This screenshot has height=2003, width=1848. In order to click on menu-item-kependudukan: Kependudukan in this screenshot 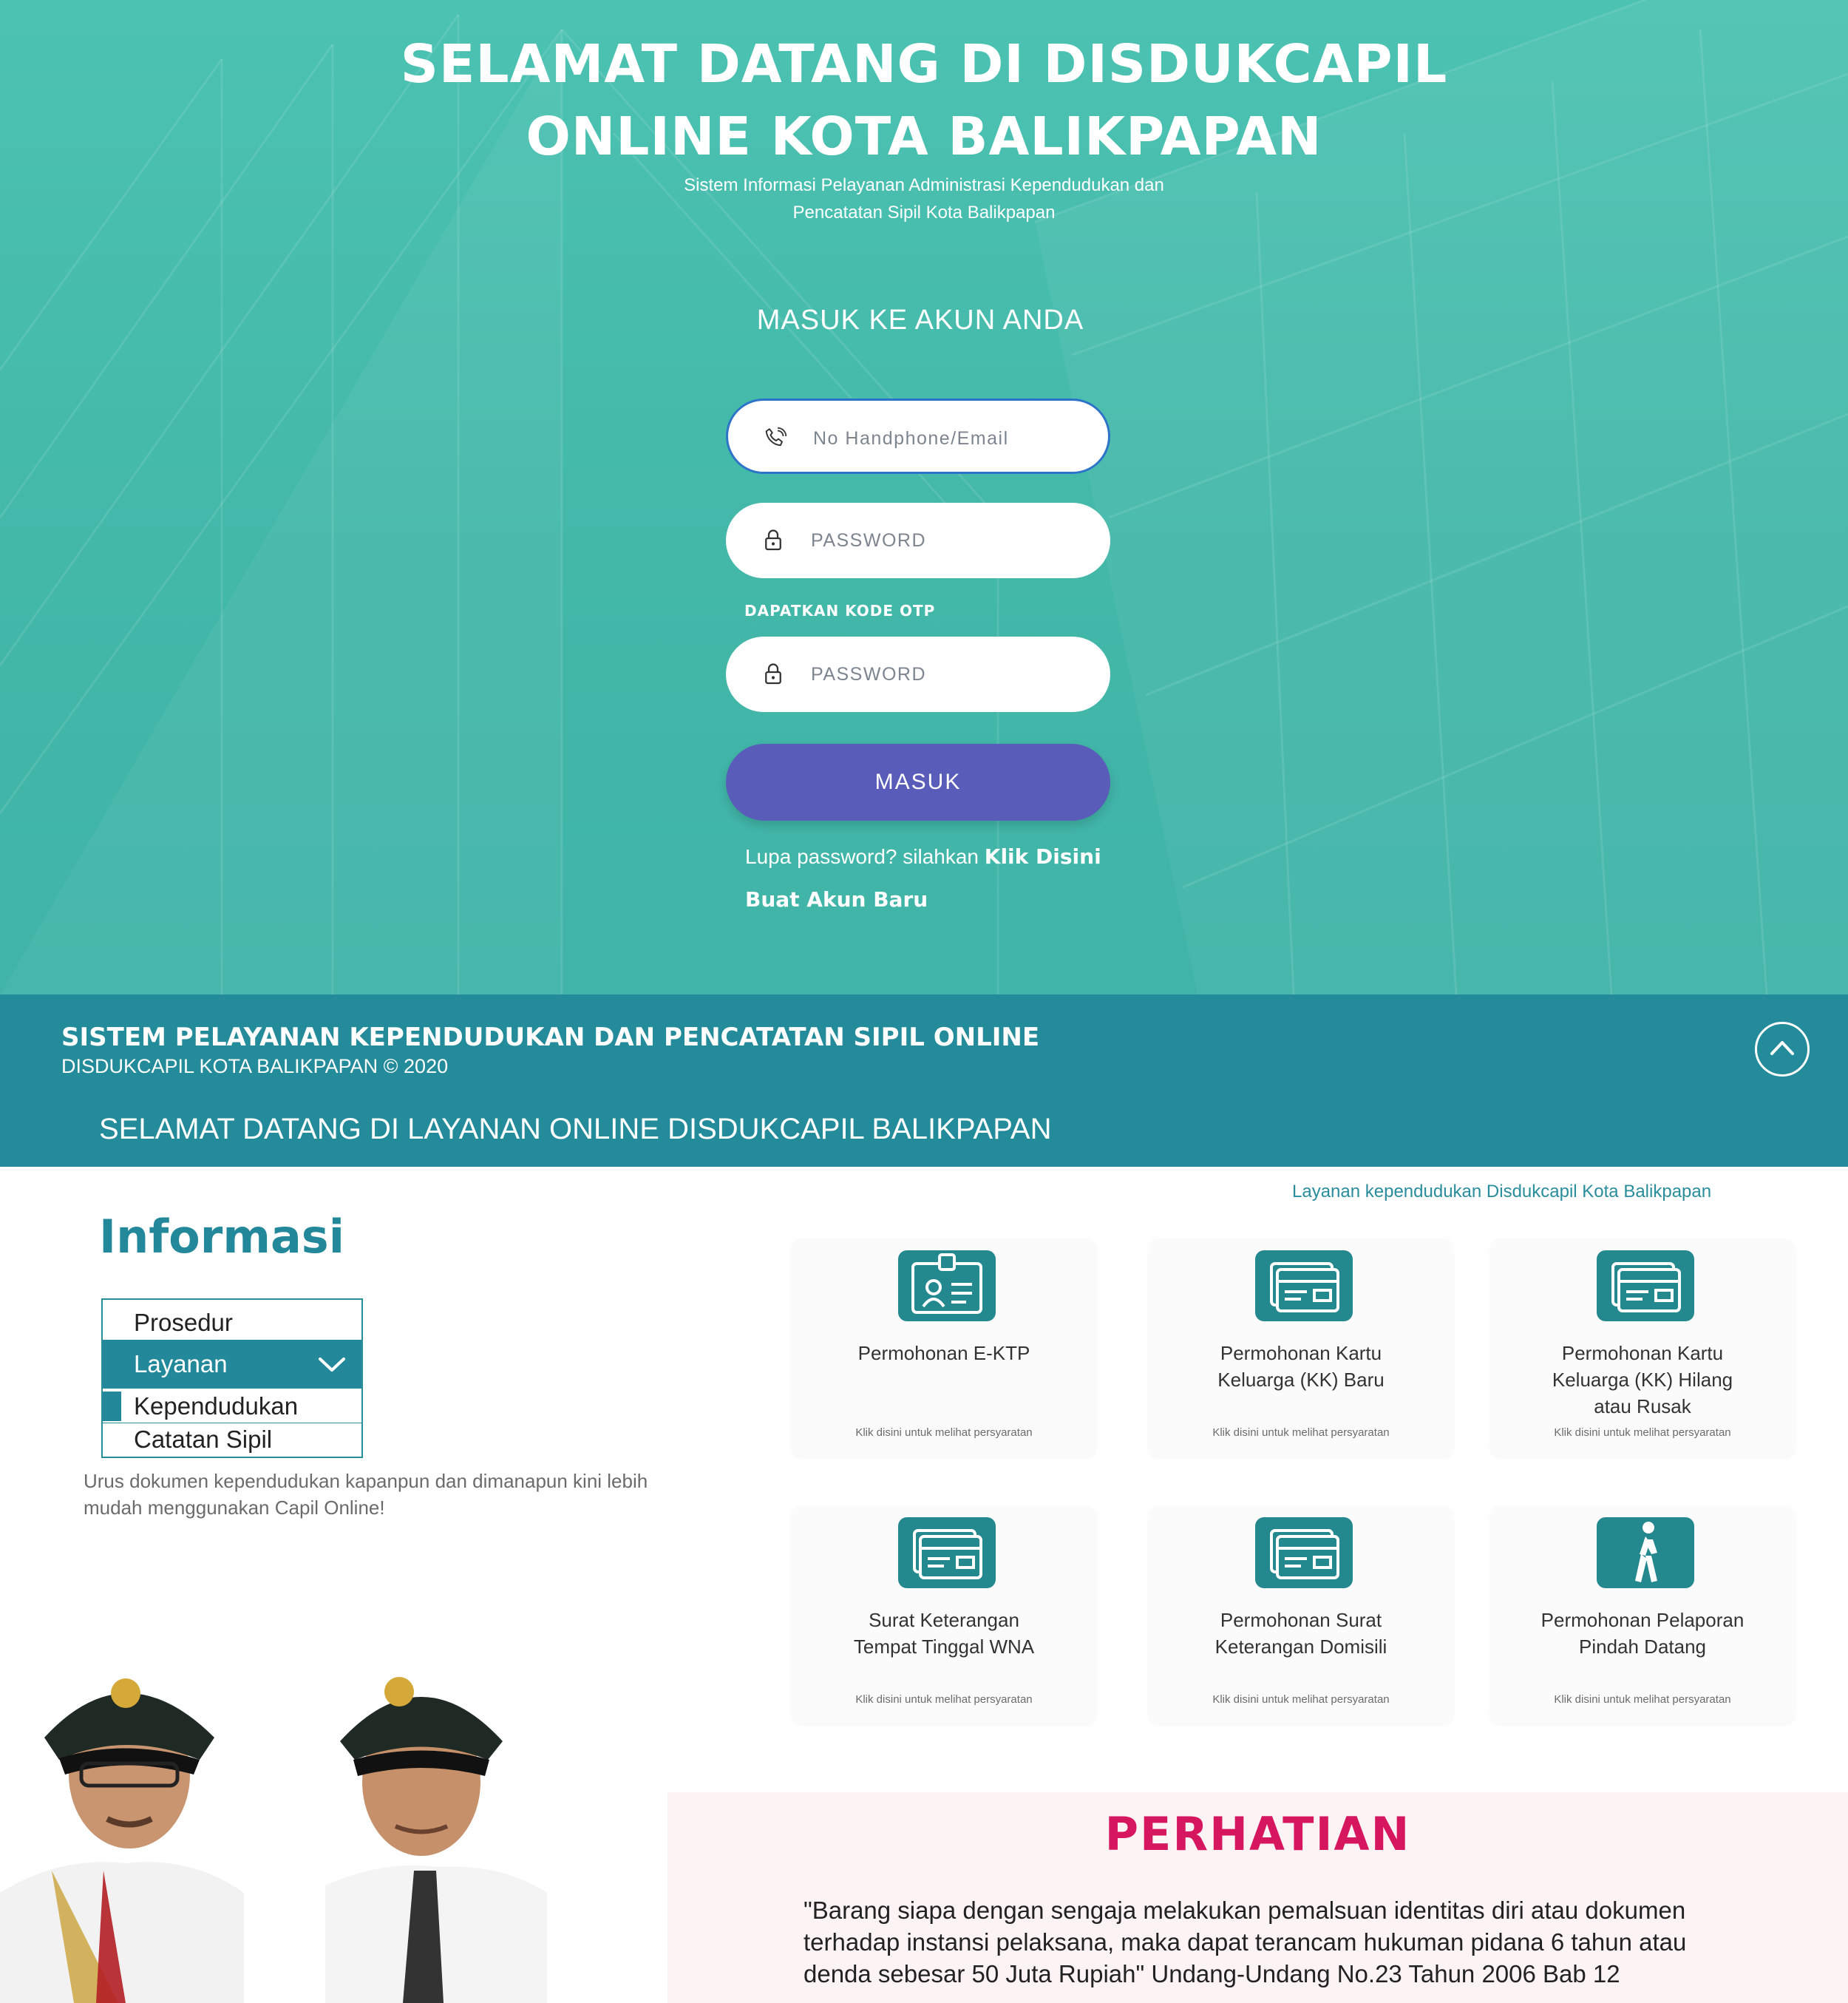, I will do `click(232, 1406)`.